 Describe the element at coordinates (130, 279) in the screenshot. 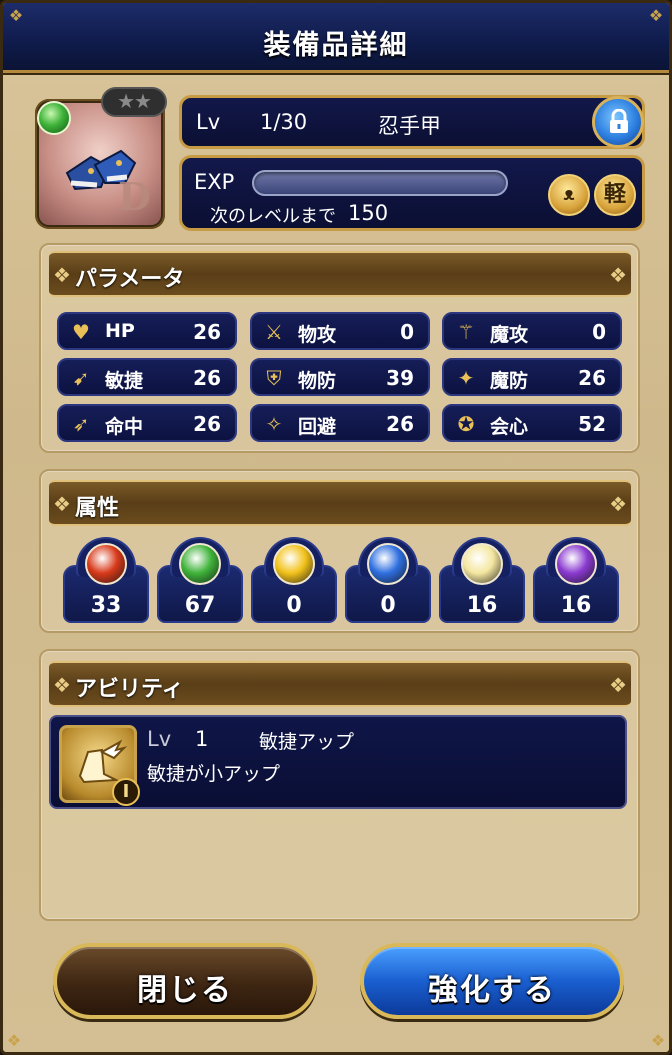

I see `parameters-title: パラメータ` at that location.